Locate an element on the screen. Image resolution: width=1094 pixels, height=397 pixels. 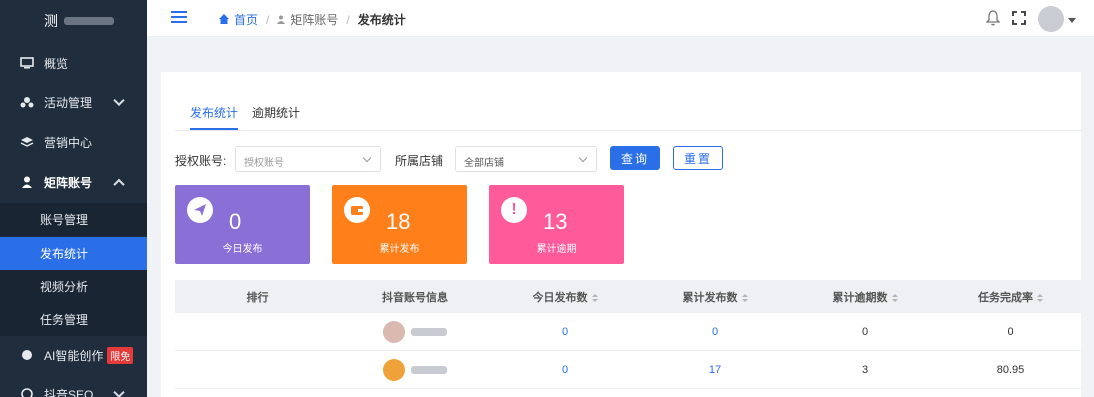
stat-value: 13 is located at coordinates (555, 221).